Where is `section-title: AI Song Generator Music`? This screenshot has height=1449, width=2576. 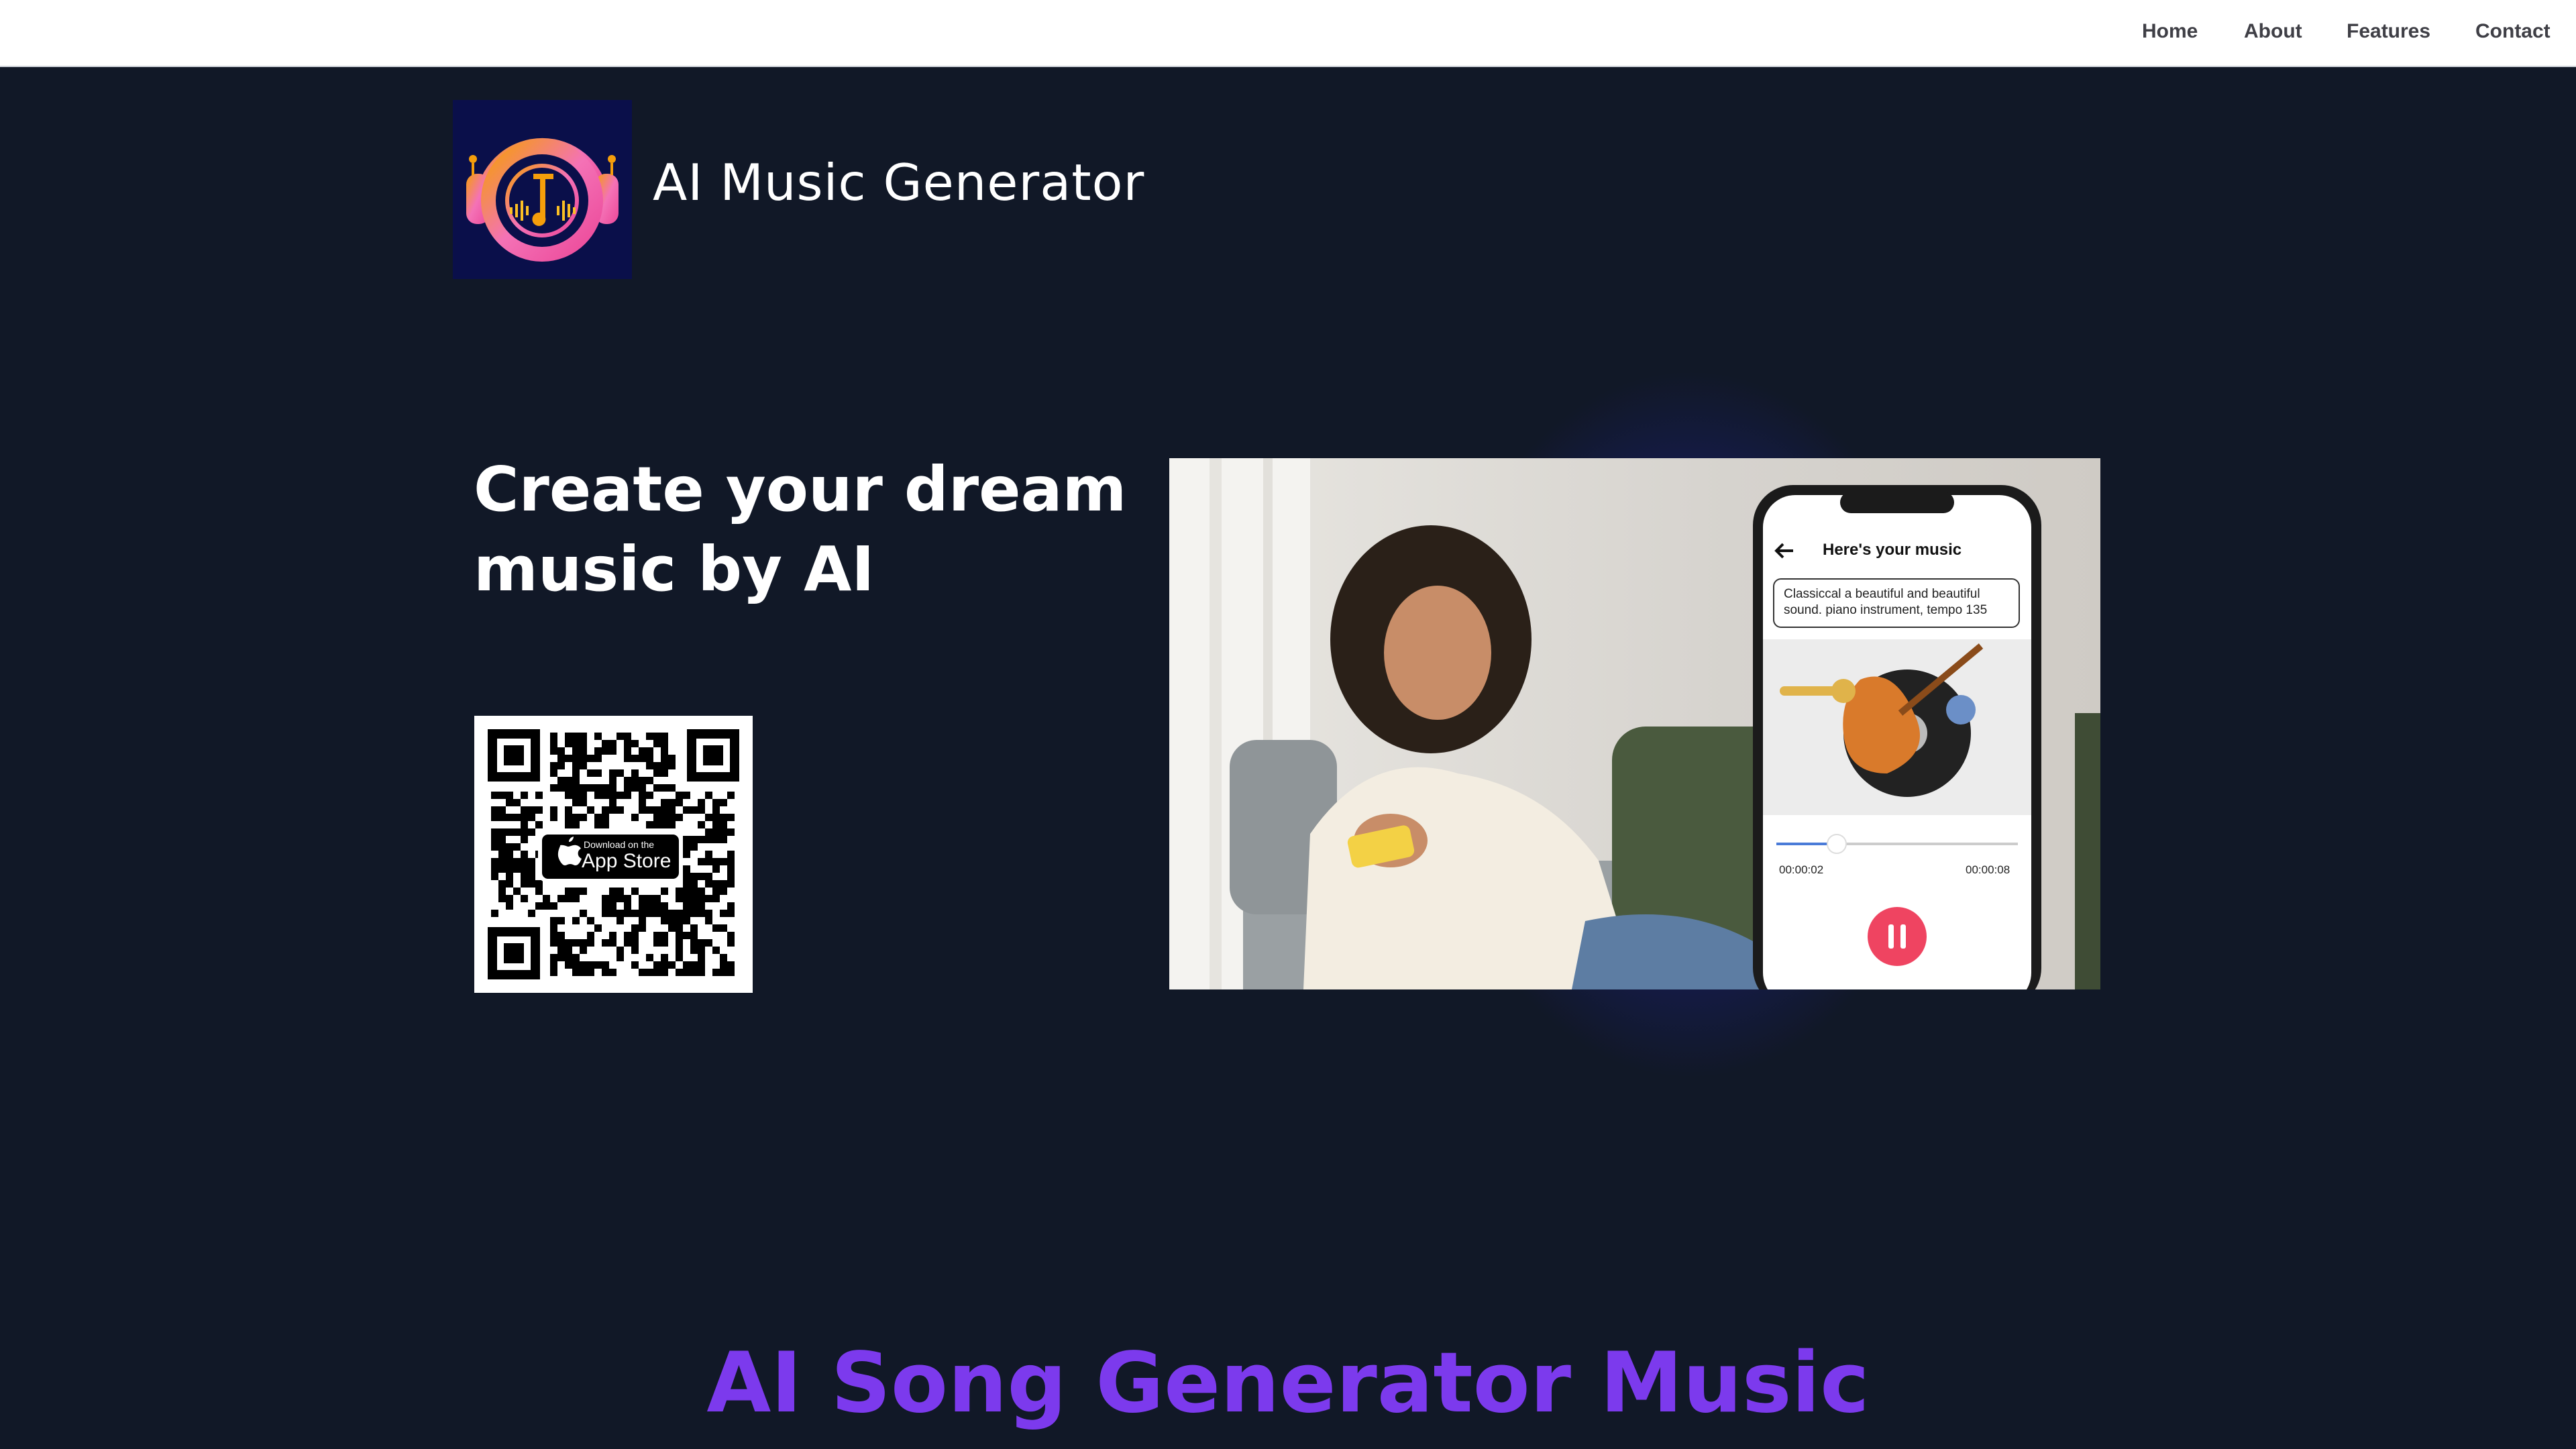 section-title: AI Song Generator Music is located at coordinates (1288, 1383).